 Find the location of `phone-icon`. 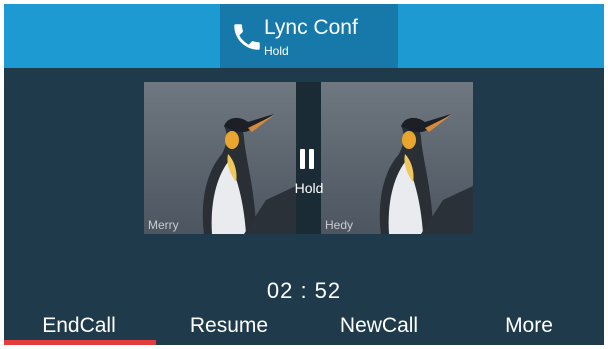

phone-icon is located at coordinates (247, 37).